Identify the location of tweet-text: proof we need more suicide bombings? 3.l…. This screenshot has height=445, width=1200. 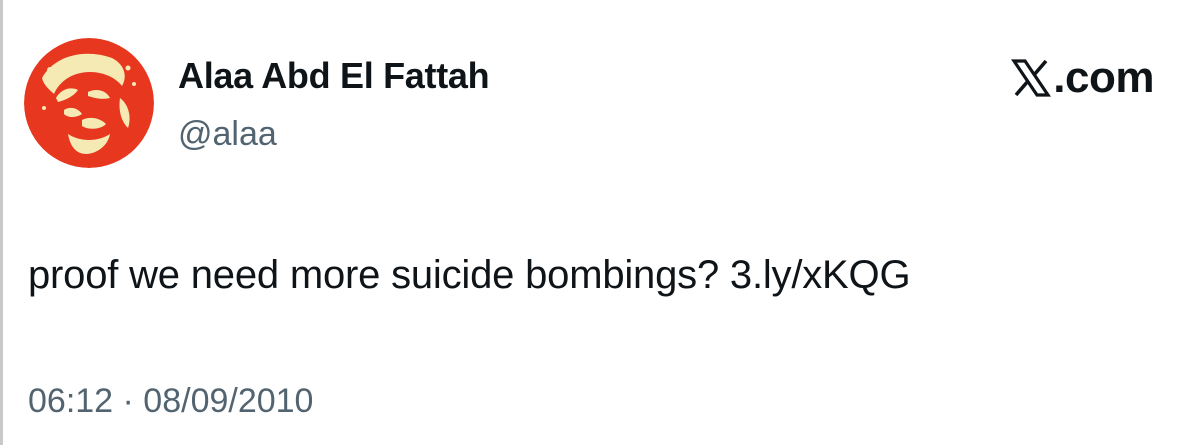
(469, 275).